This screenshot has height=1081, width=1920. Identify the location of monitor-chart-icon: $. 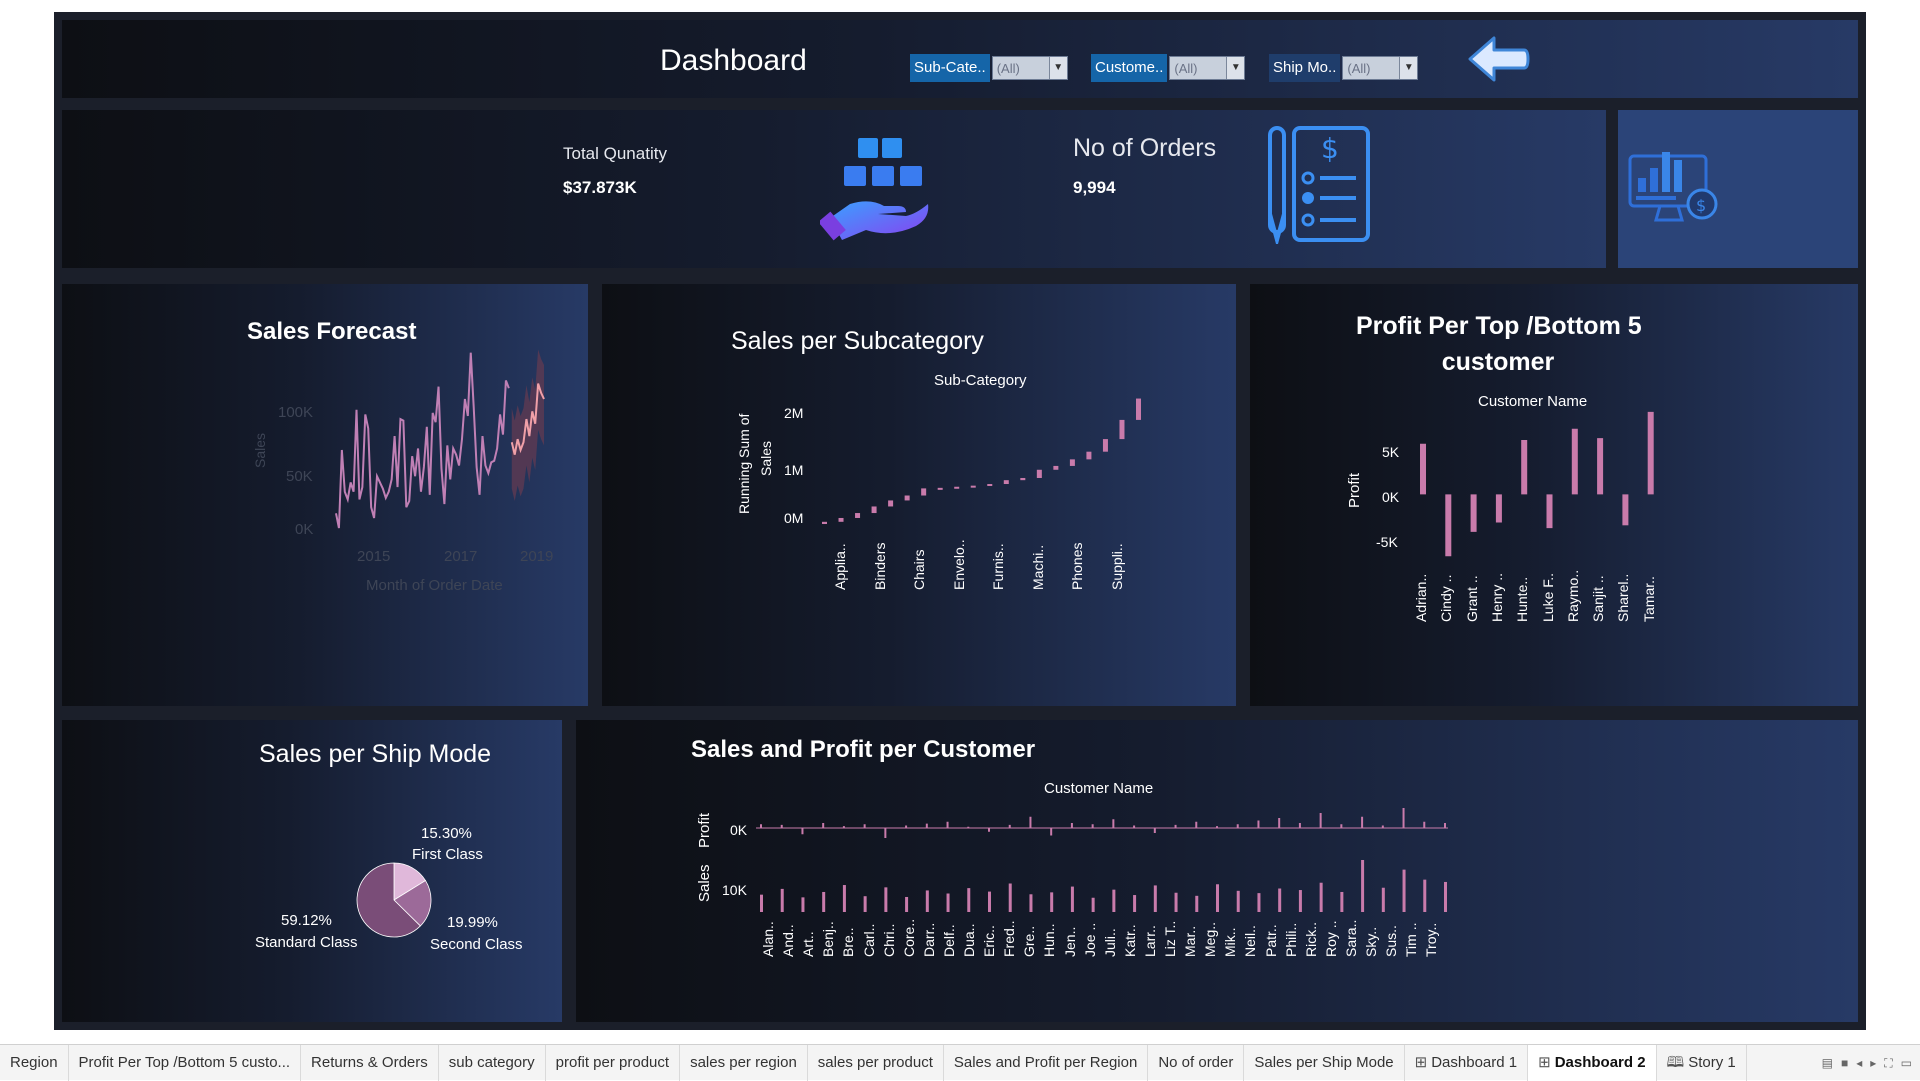
(1673, 187).